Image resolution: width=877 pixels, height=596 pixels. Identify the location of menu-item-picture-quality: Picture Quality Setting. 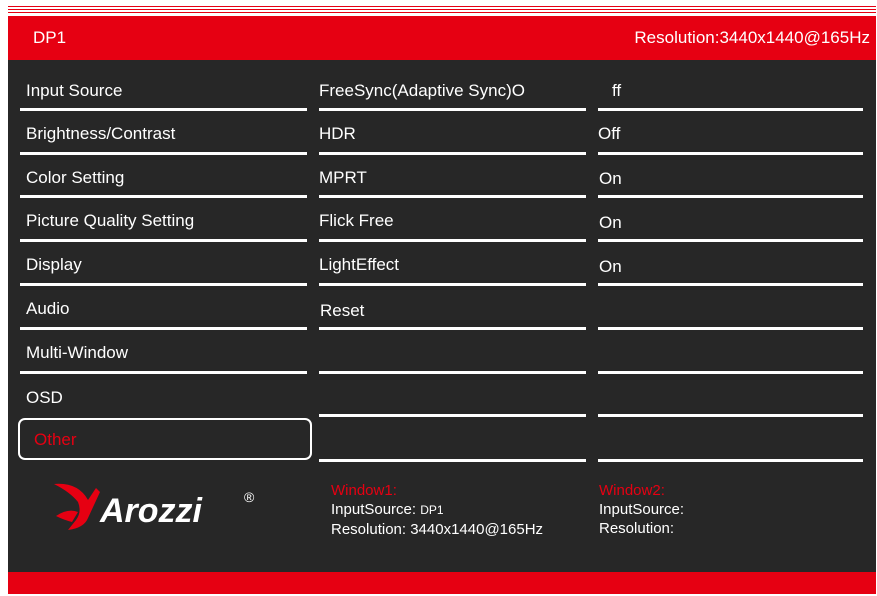
(110, 221).